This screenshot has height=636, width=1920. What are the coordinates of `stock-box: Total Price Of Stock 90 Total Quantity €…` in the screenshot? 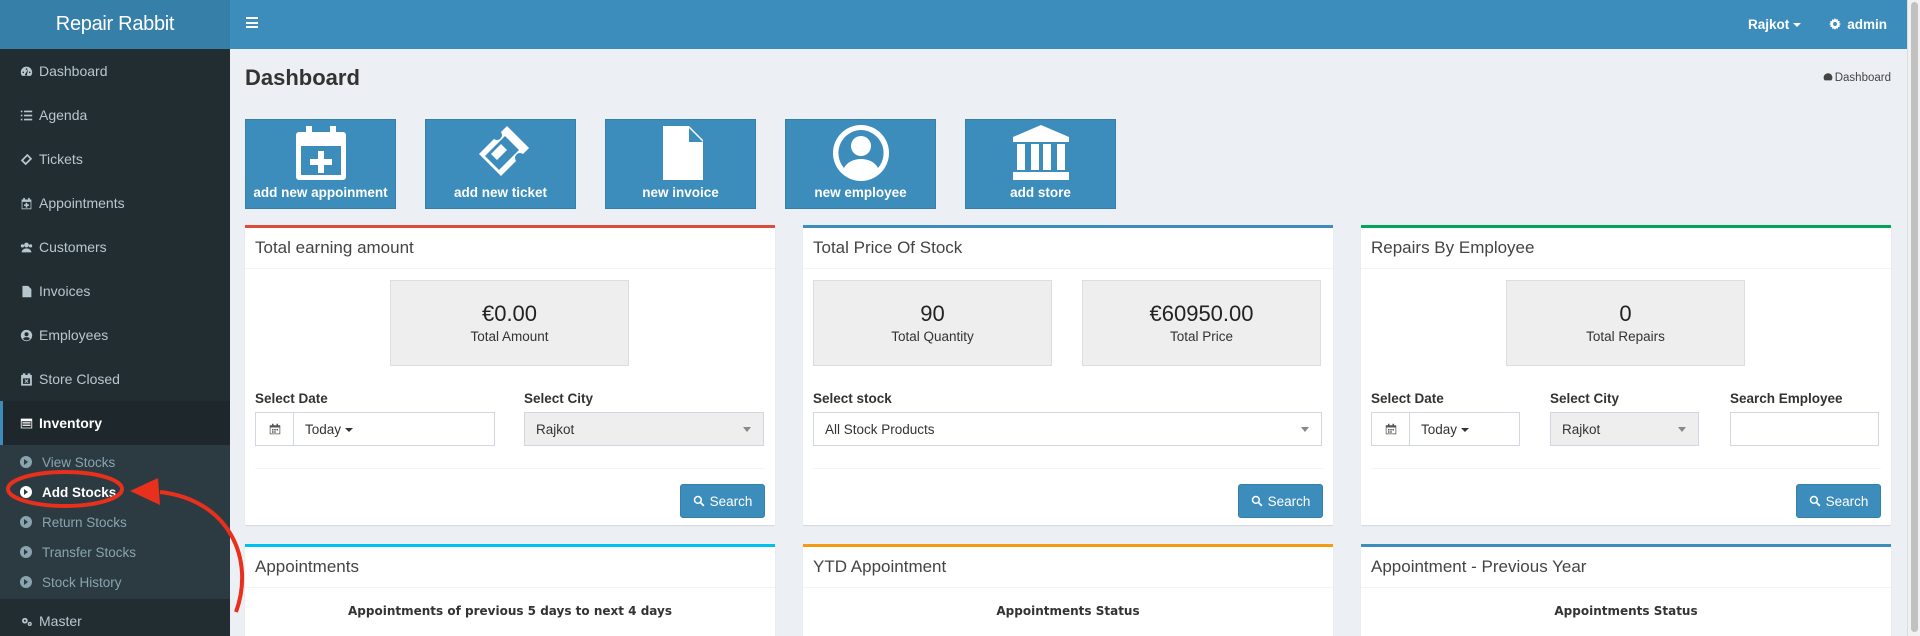 It's located at (1068, 375).